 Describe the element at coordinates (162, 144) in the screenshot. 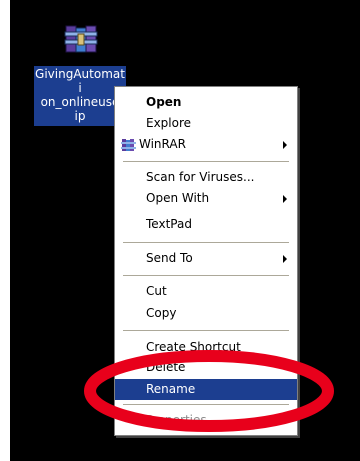

I see `menu-item-label: WinRAR` at that location.